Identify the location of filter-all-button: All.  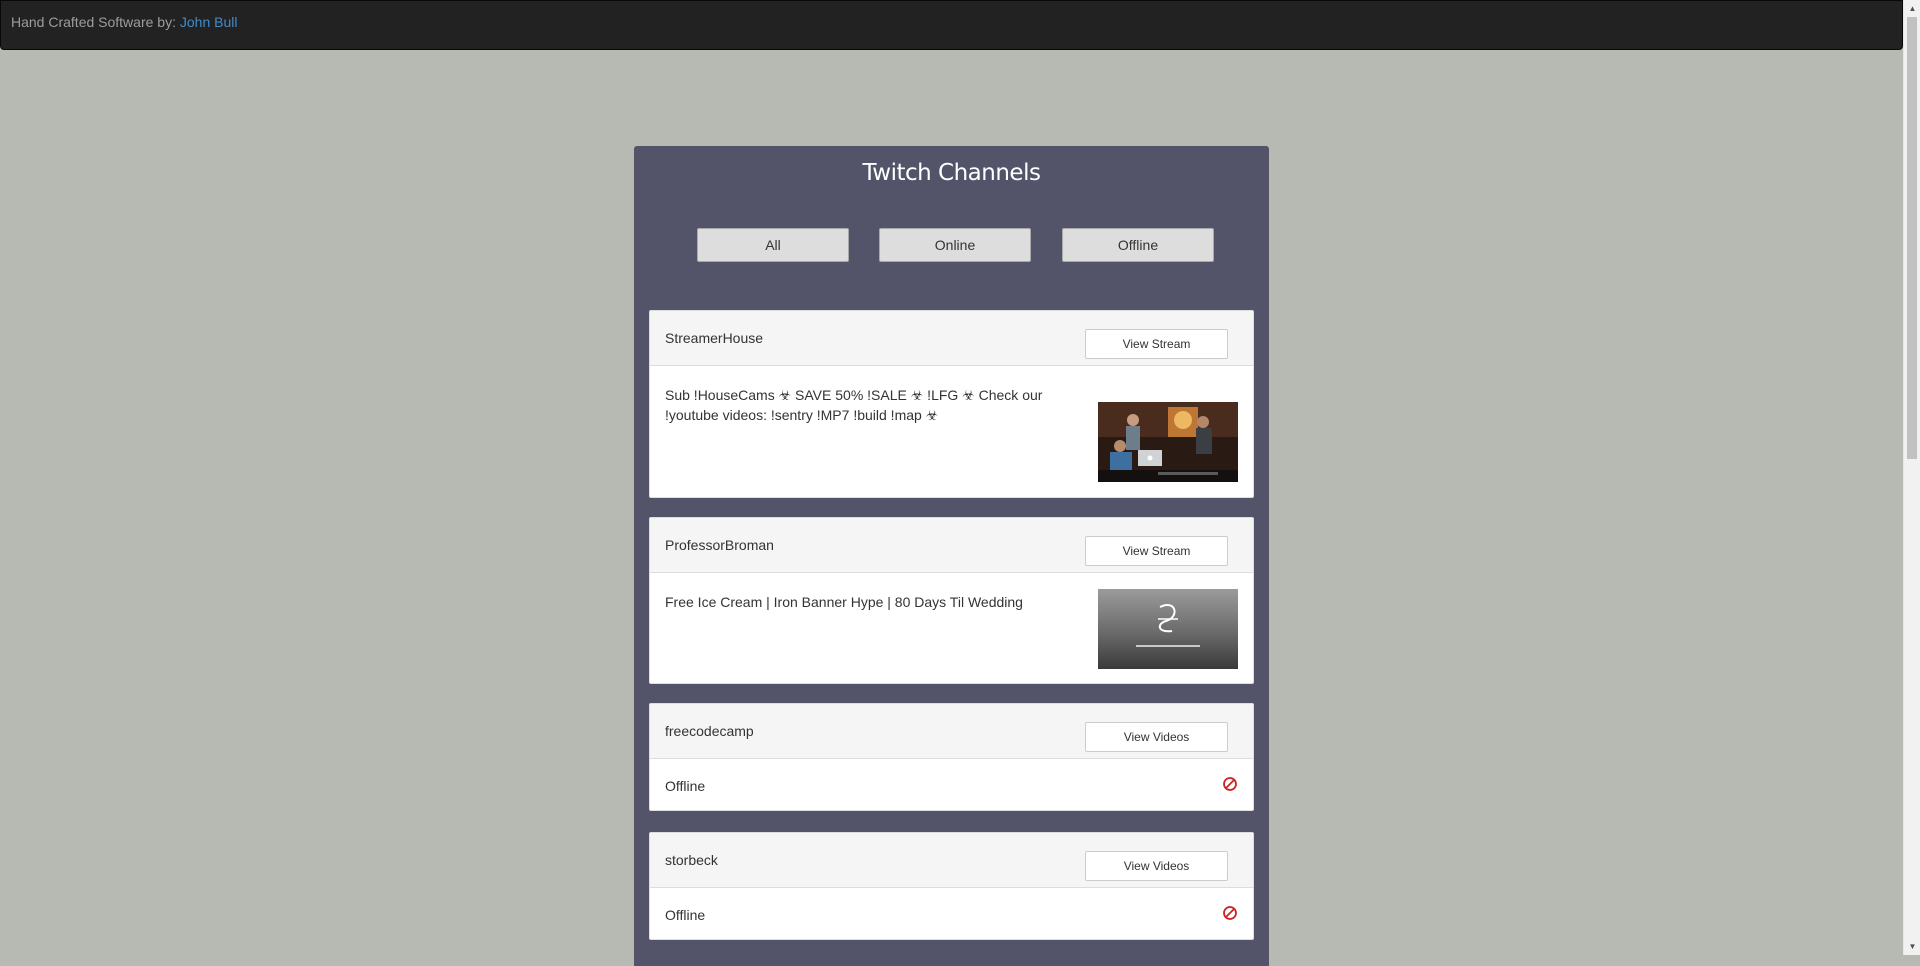
(773, 245).